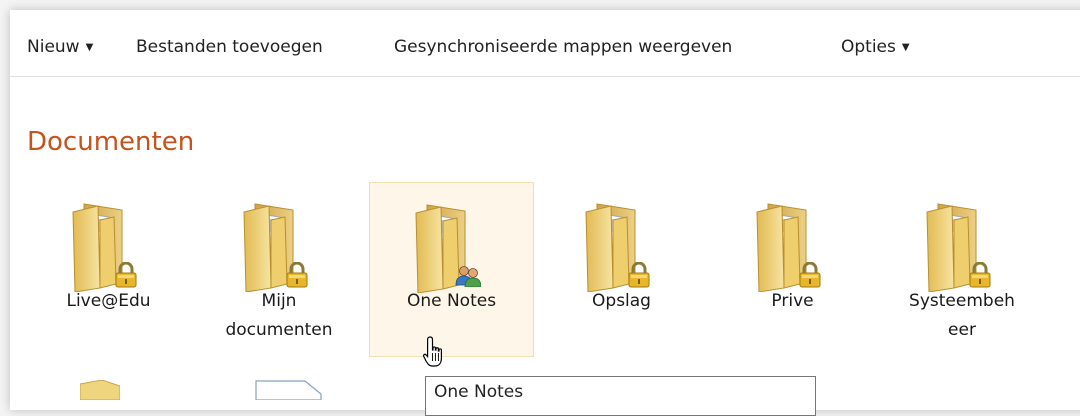 This screenshot has height=416, width=1080. I want to click on section-title: Documenten, so click(111, 142).